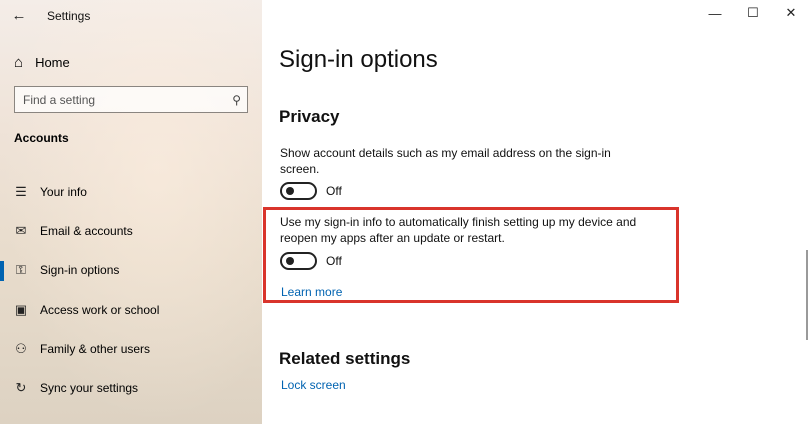 The height and width of the screenshot is (424, 810). Describe the element at coordinates (21, 388) in the screenshot. I see `sync-icon: ↻` at that location.